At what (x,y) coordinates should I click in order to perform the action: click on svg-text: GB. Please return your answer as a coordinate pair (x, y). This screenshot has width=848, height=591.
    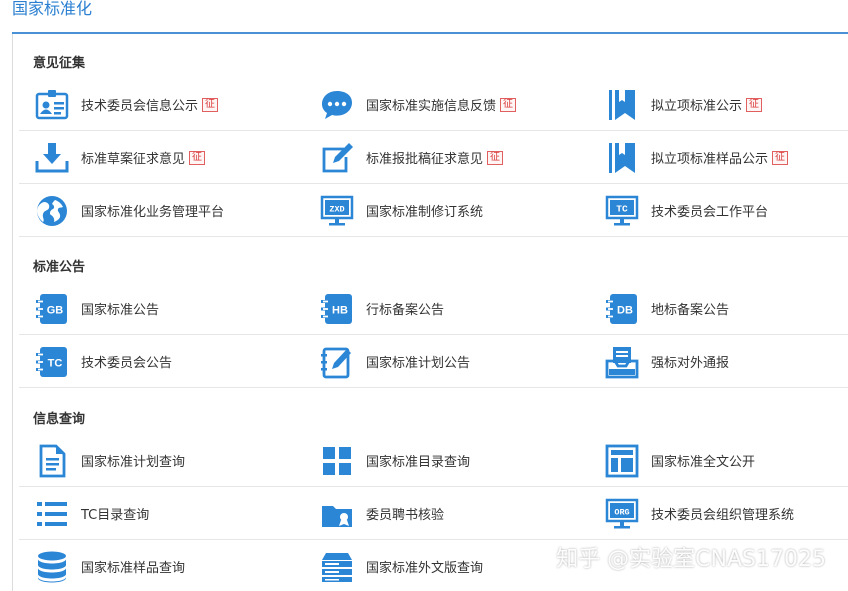
    Looking at the image, I should click on (55, 310).